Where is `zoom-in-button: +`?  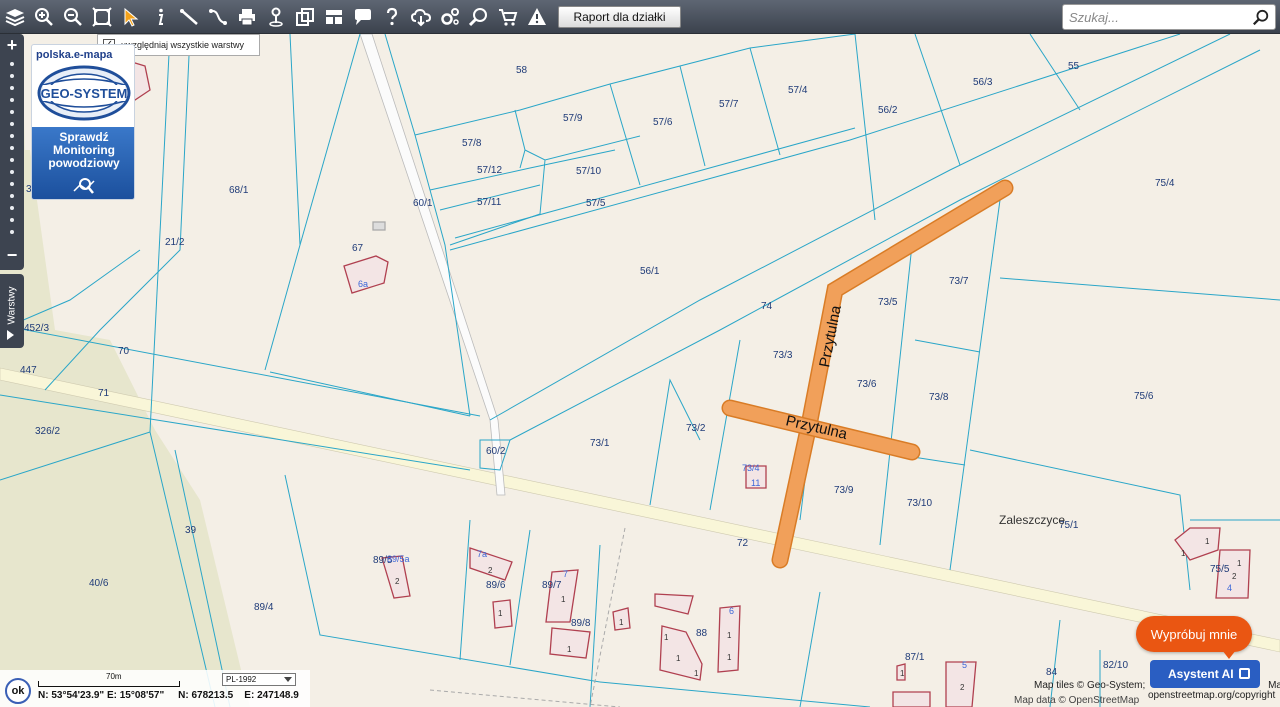 zoom-in-button: + is located at coordinates (12, 45).